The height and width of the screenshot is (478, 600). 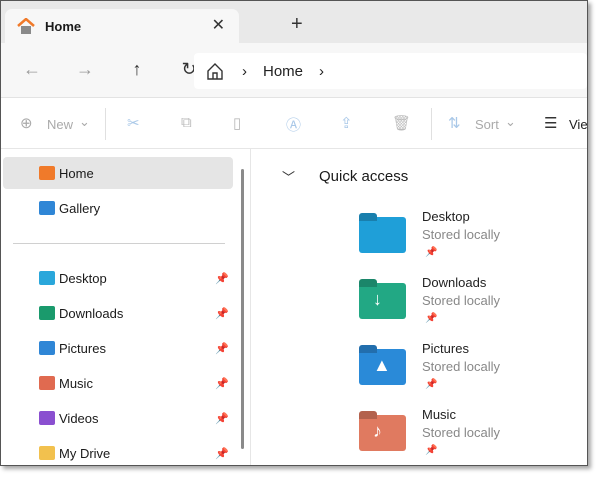 I want to click on quick-access-header: ﹀ Quick access, so click(x=345, y=176).